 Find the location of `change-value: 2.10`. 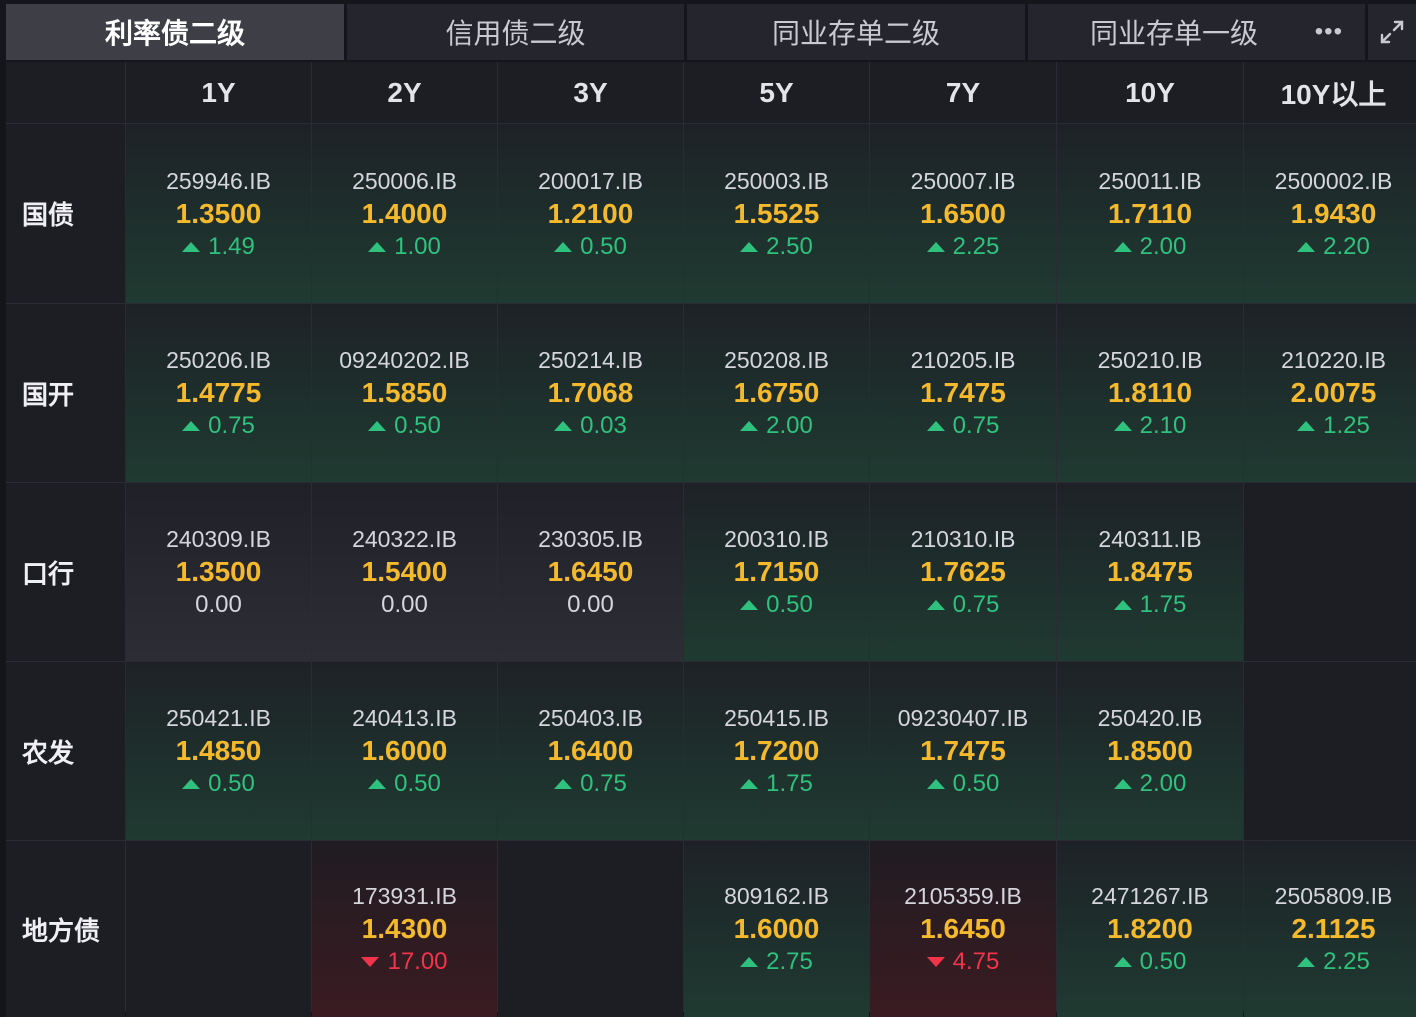

change-value: 2.10 is located at coordinates (1163, 425).